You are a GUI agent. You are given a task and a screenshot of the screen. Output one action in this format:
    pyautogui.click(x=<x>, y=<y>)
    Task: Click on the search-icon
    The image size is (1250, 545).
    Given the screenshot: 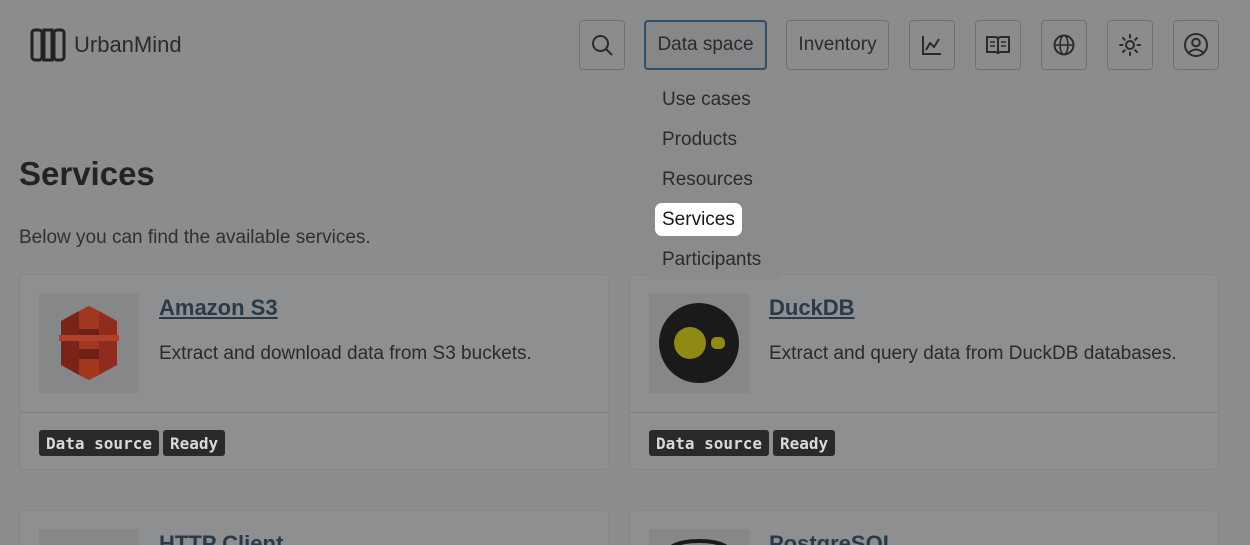 What is the action you would take?
    pyautogui.click(x=602, y=45)
    